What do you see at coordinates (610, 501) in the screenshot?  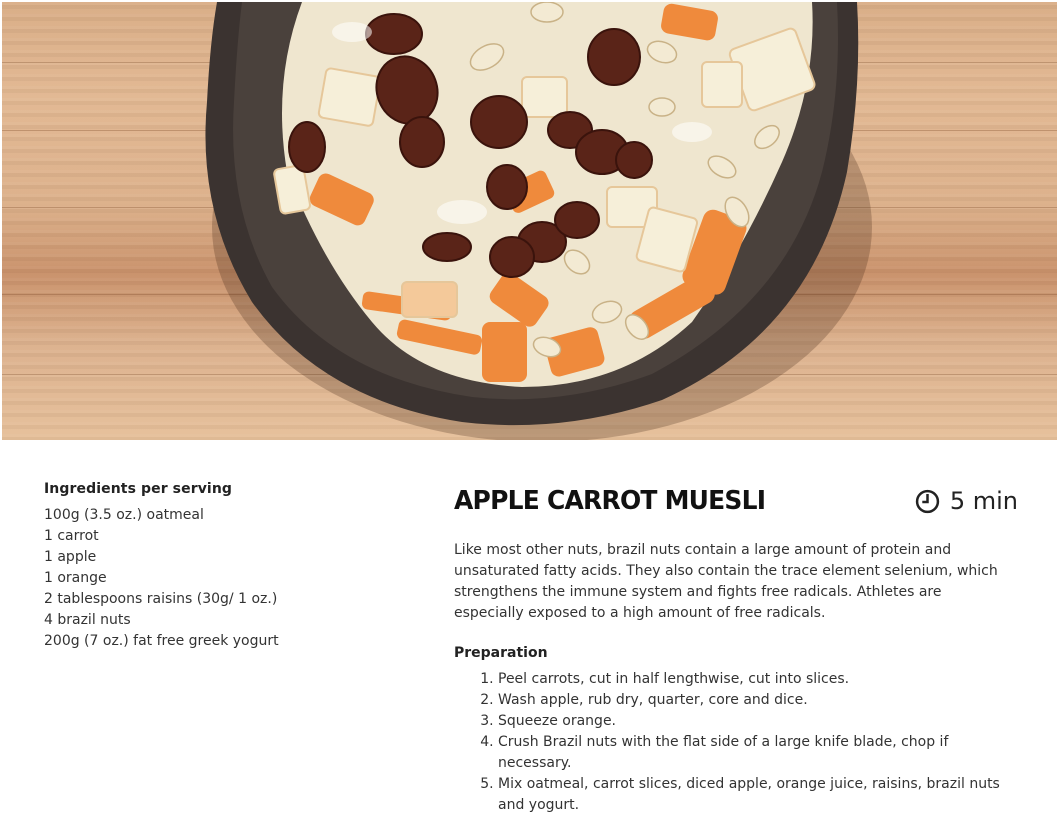 I see `recipe-title: APPLE CARROT MUESLI` at bounding box center [610, 501].